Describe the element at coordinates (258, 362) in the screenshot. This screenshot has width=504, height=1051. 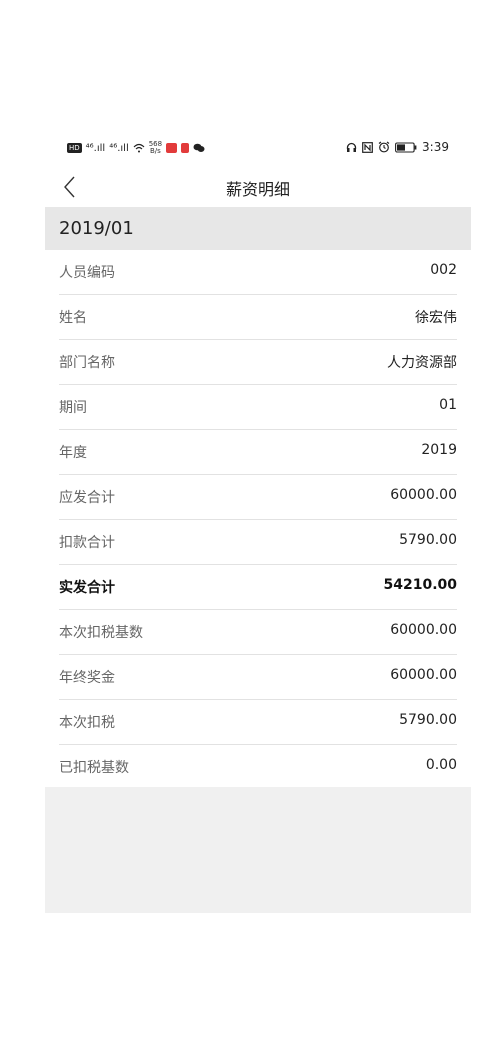
I see `list-item: 部门名称 人力资源部` at that location.